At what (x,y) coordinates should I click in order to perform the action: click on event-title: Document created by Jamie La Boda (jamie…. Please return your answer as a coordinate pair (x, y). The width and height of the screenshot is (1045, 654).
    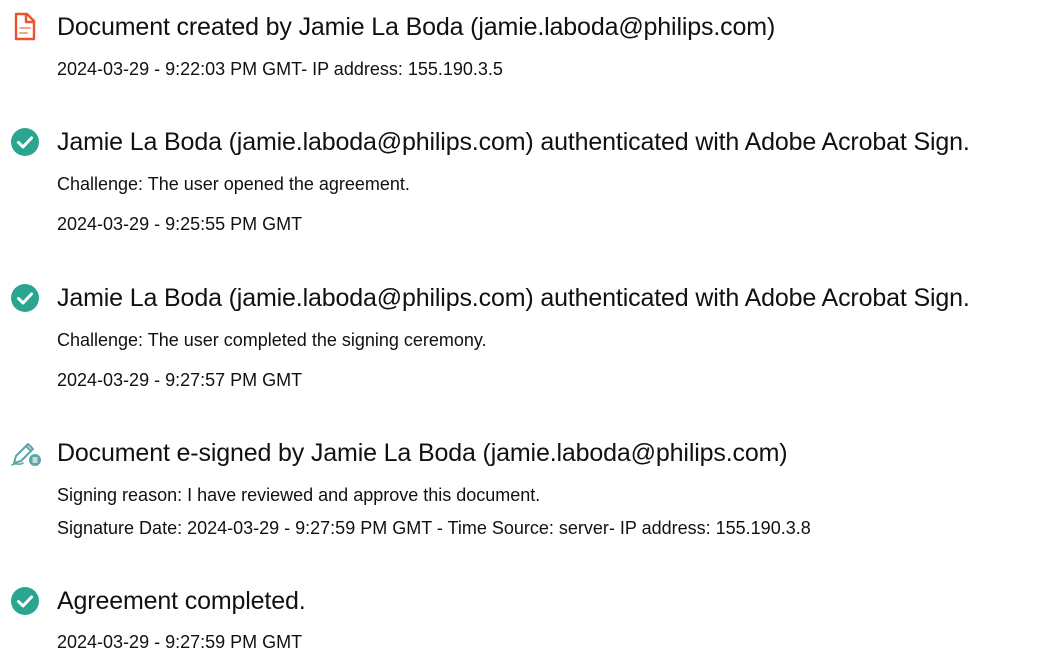
    Looking at the image, I should click on (416, 27).